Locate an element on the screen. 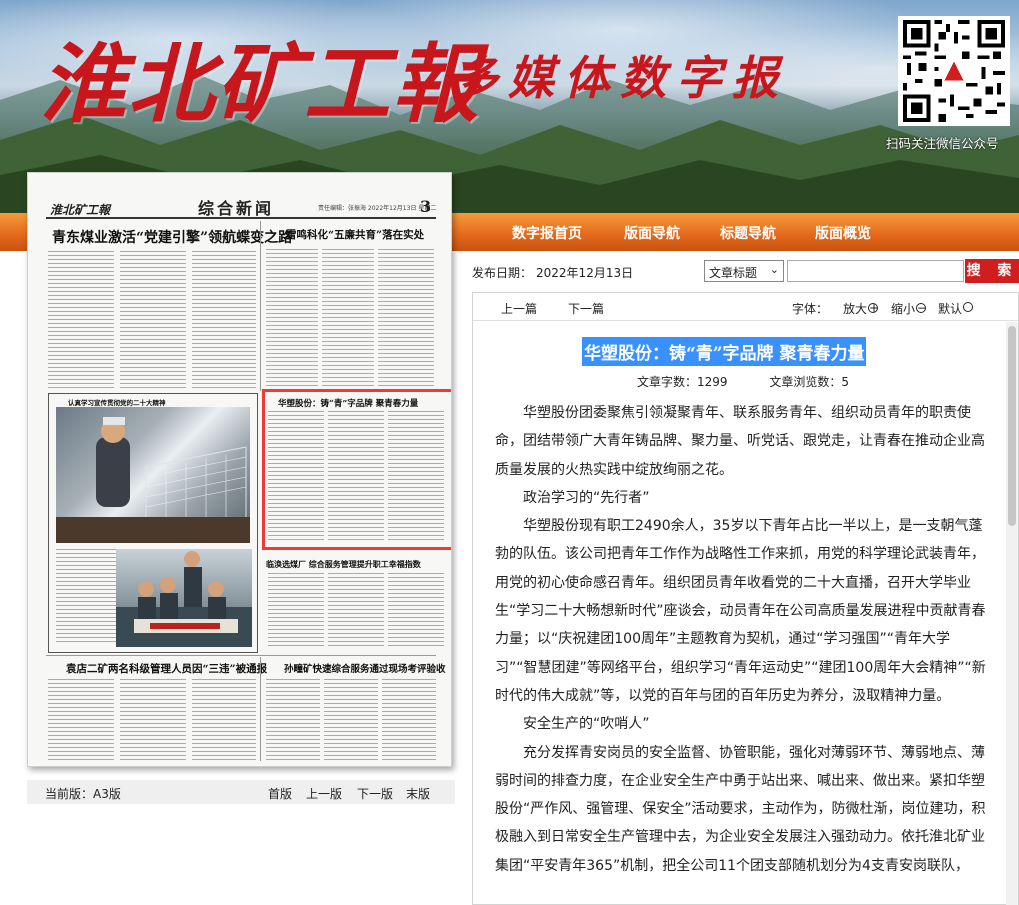 Image resolution: width=1019 pixels, height=905 pixels. default-size-button: 默认 is located at coordinates (956, 308).